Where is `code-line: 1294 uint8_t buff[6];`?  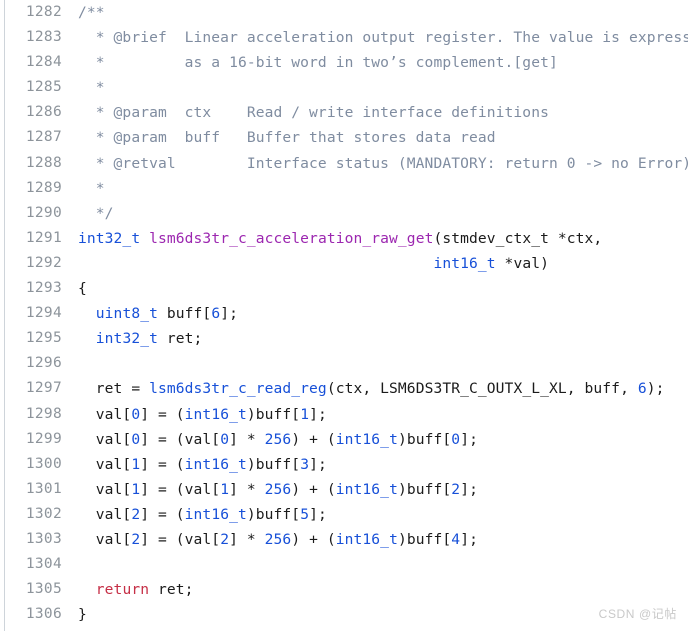 code-line: 1294 uint8_t buff[6]; is located at coordinates (344, 313).